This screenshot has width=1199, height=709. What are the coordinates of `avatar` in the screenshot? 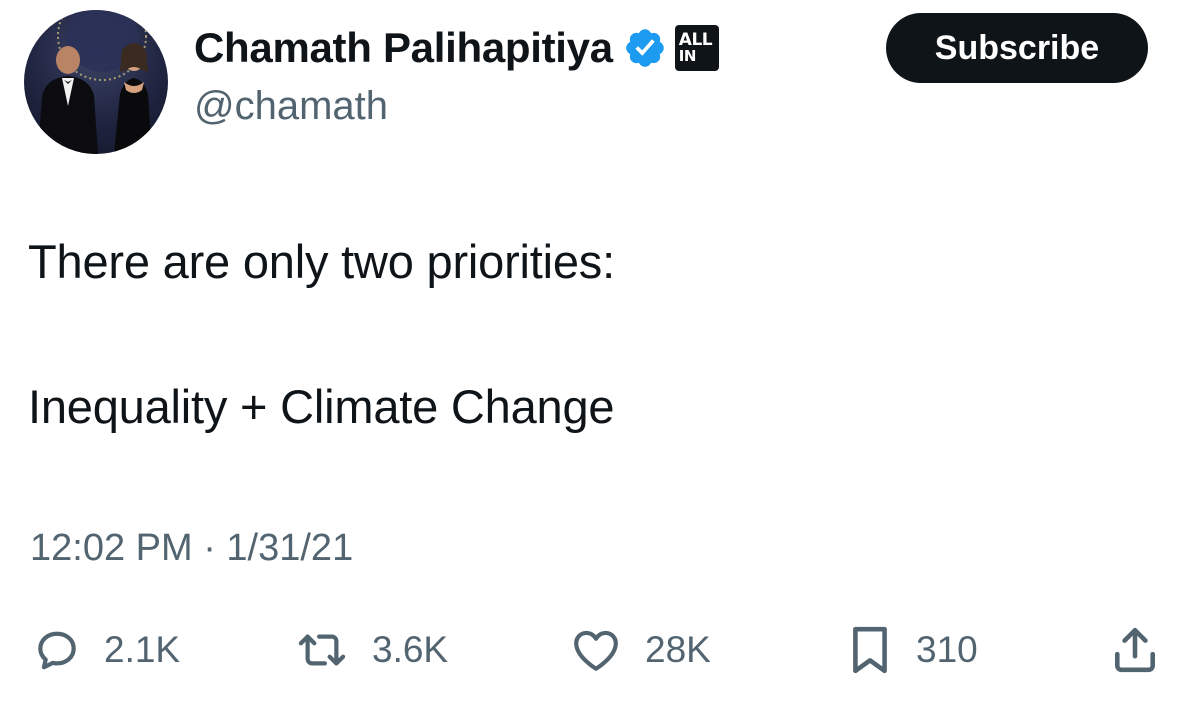 It's located at (96, 82).